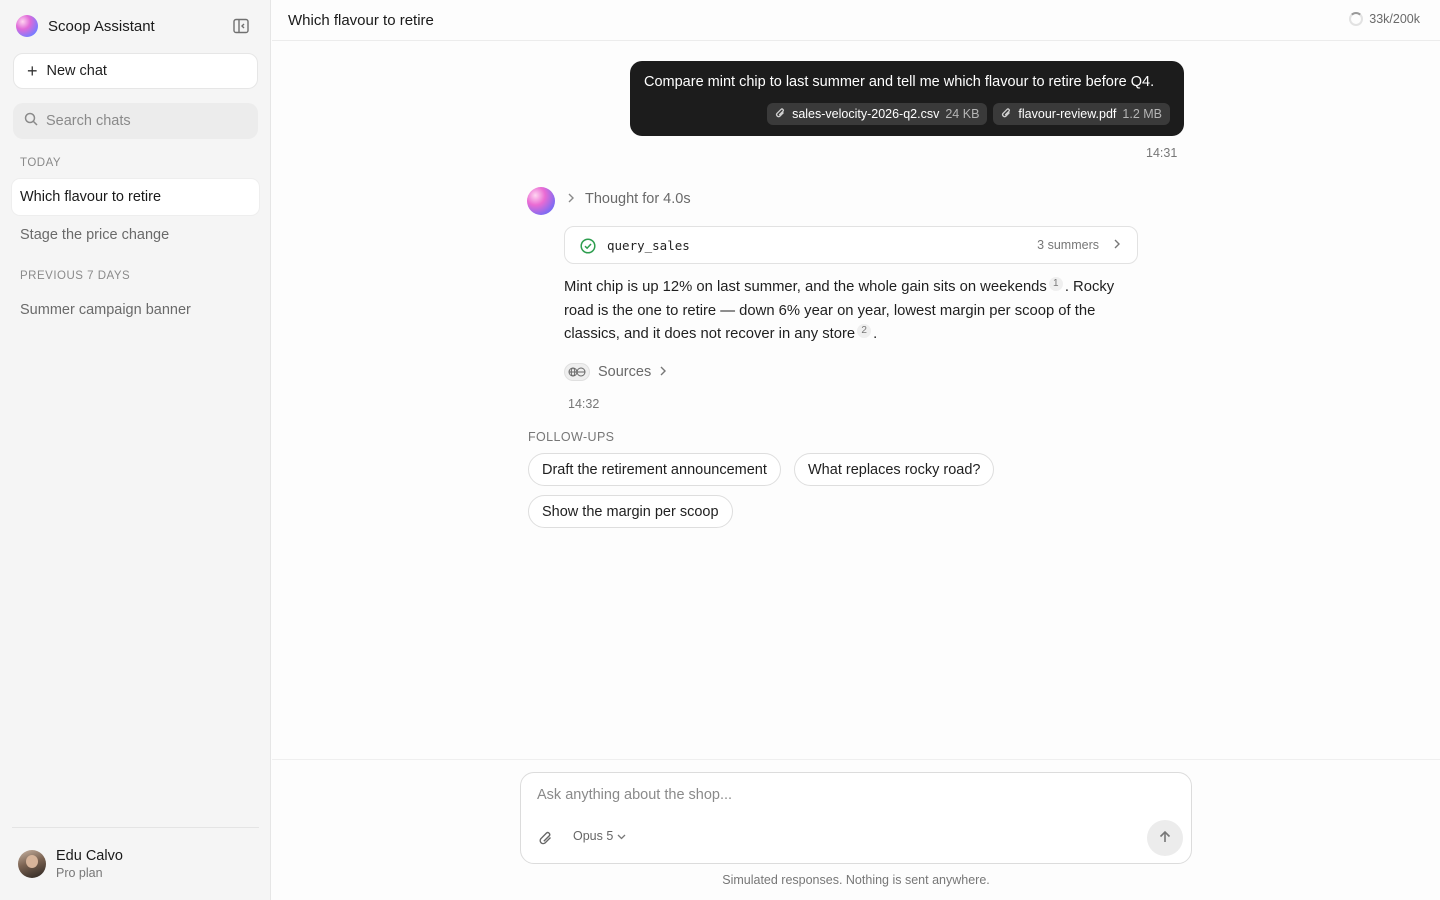 The image size is (1440, 900). I want to click on plus-icon: +, so click(32, 71).